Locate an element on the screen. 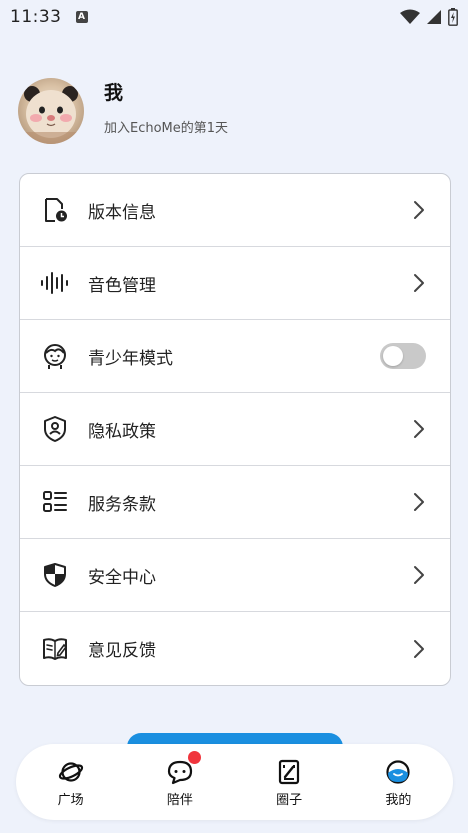  bottom-tab-bar: 广场 陪伴 圈子 我的 is located at coordinates (234, 782).